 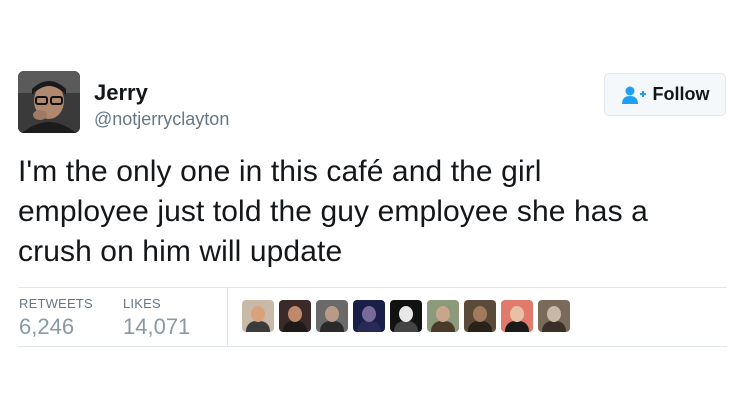 What do you see at coordinates (142, 303) in the screenshot?
I see `likes-label: LIKES` at bounding box center [142, 303].